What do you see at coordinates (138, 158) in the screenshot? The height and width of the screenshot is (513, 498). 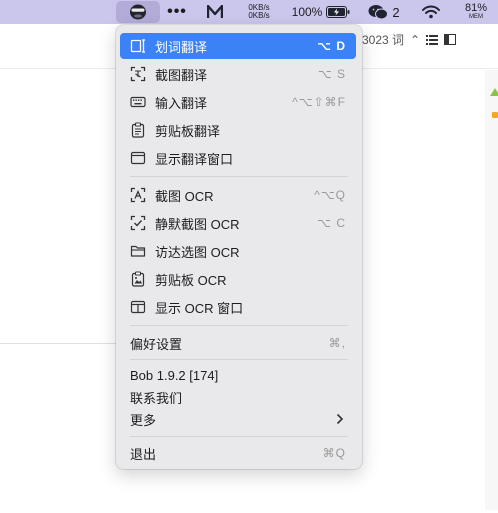 I see `window-icon` at bounding box center [138, 158].